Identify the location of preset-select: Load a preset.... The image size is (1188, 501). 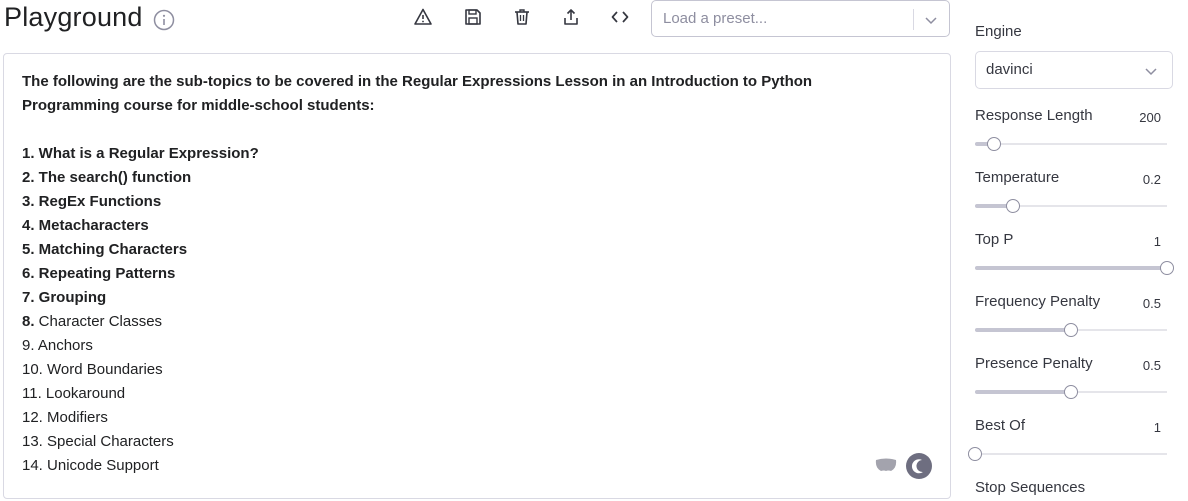
(800, 18).